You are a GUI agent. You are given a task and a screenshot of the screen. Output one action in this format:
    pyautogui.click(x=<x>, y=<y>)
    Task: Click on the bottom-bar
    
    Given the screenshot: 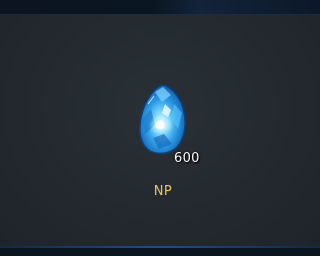 What is the action you would take?
    pyautogui.click(x=160, y=252)
    